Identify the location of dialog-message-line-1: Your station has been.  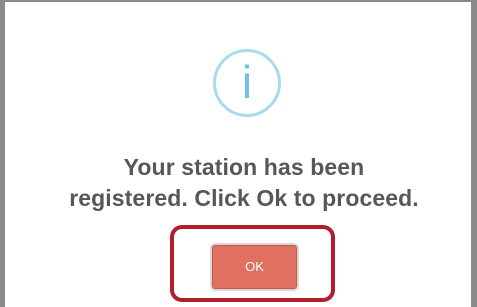
(244, 167).